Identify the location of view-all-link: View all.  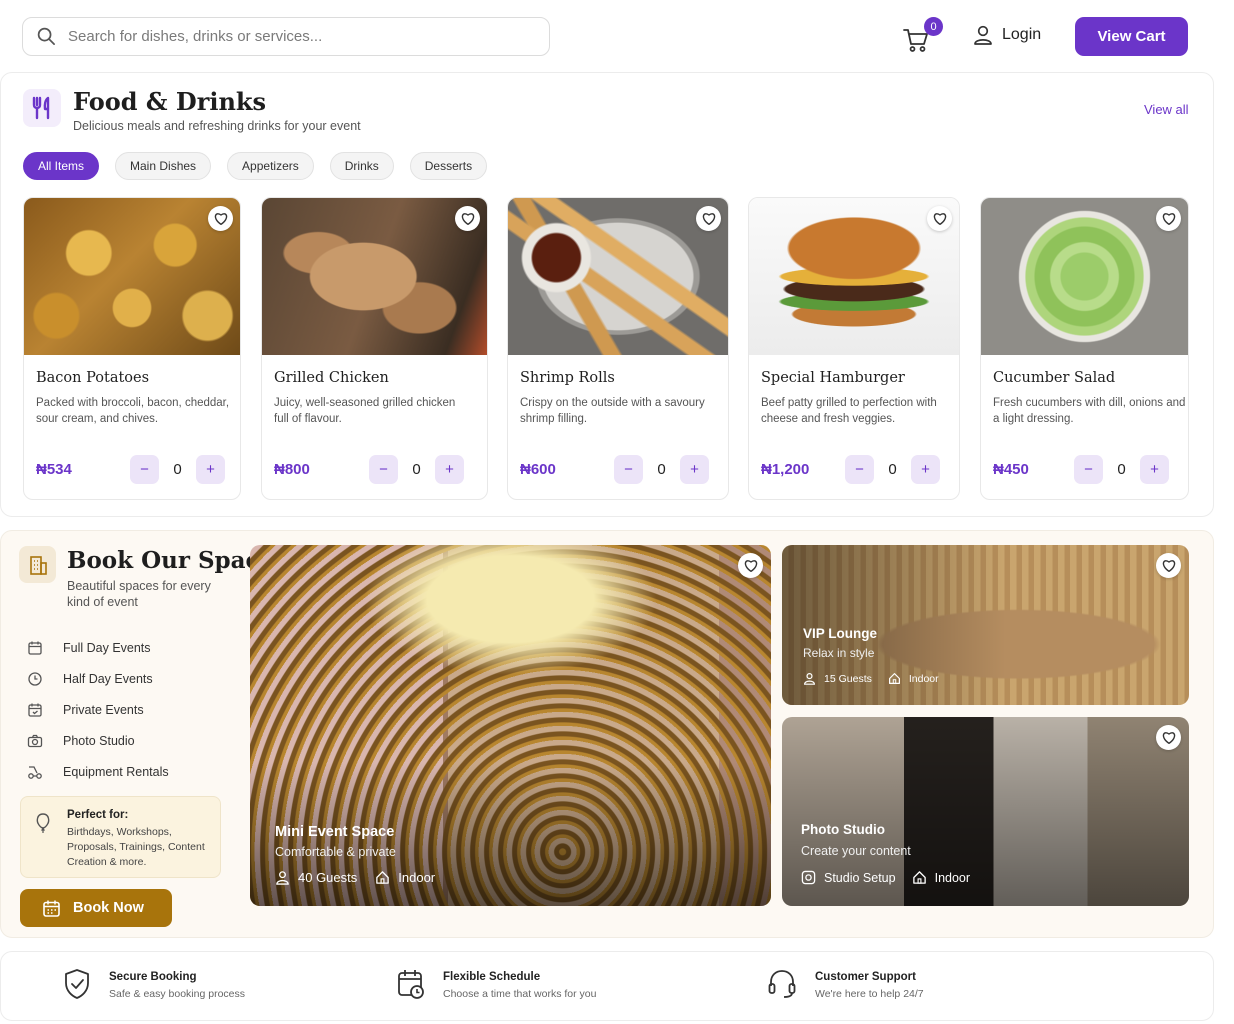
(1166, 109).